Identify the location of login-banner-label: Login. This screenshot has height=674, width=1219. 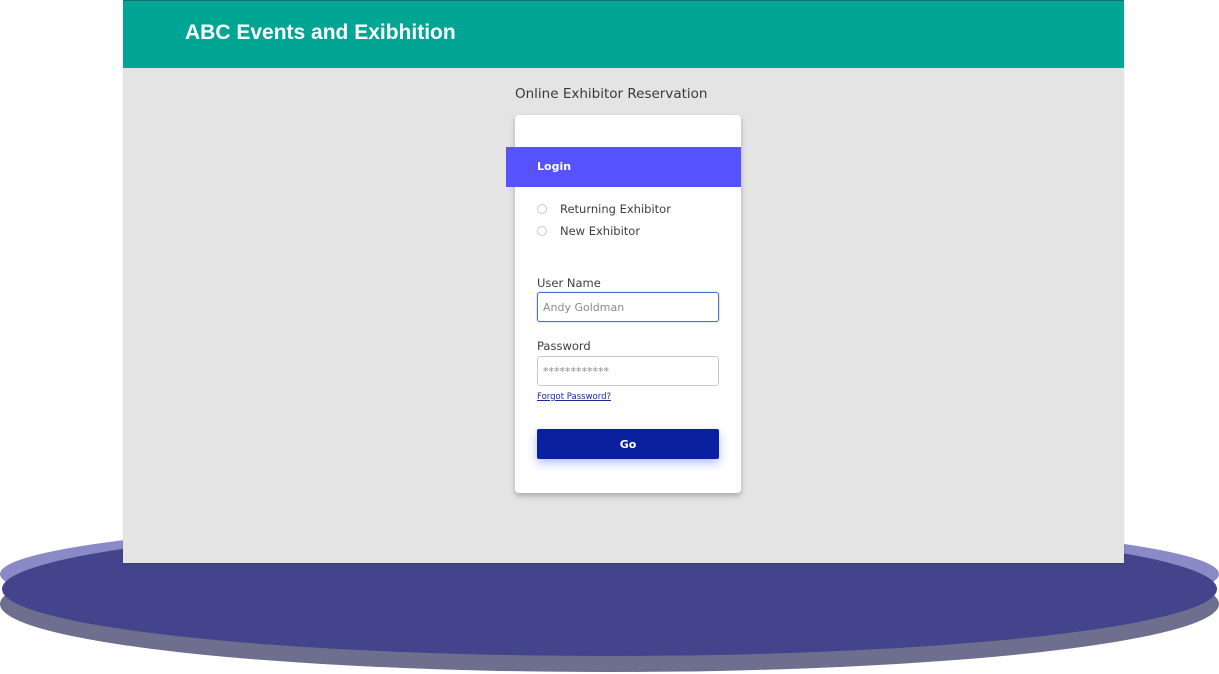
(554, 166).